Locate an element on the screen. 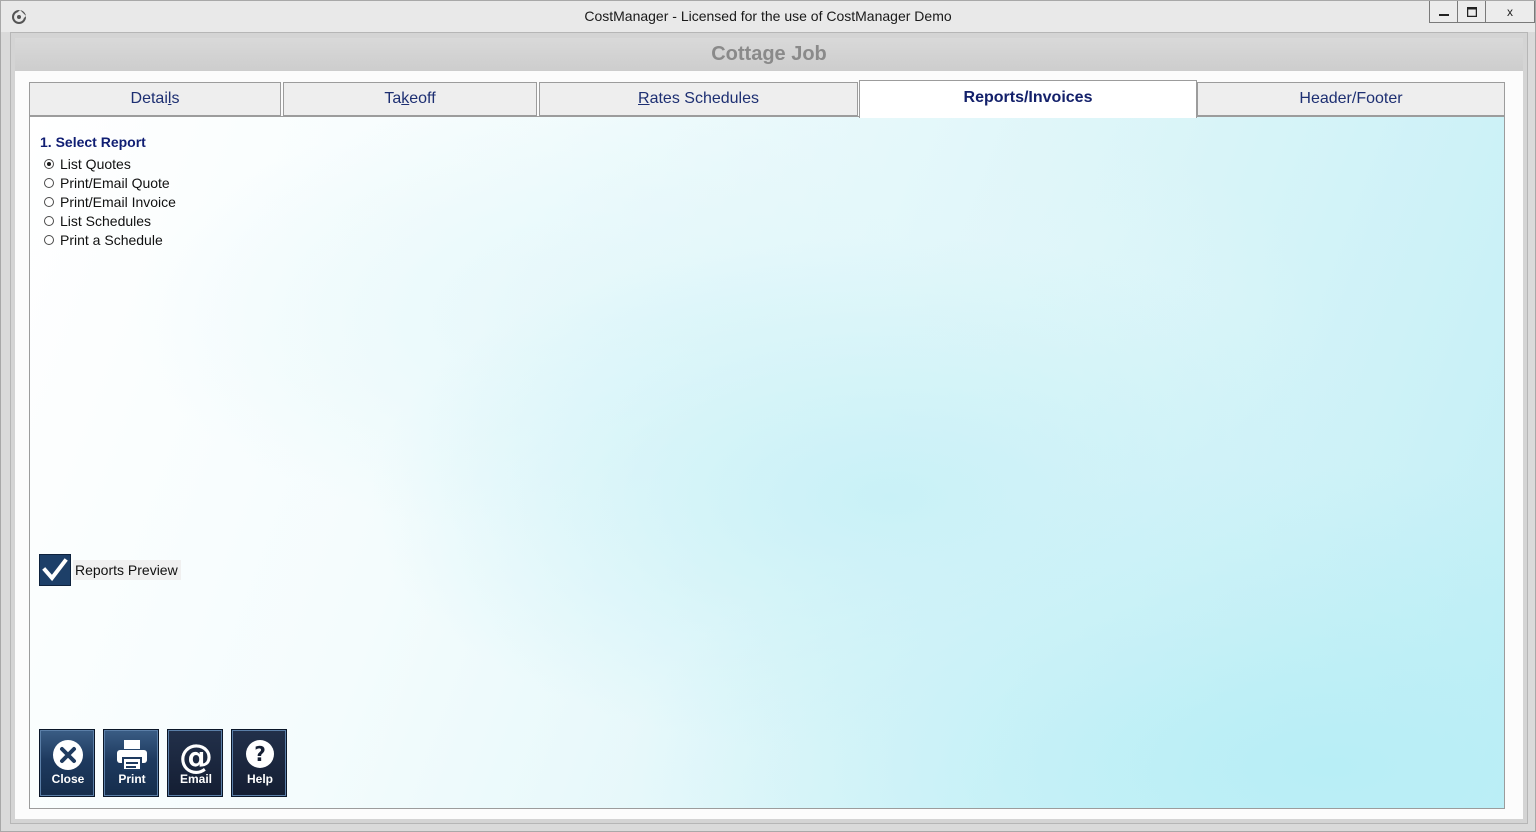 The width and height of the screenshot is (1536, 832). print-button: Print is located at coordinates (131, 763).